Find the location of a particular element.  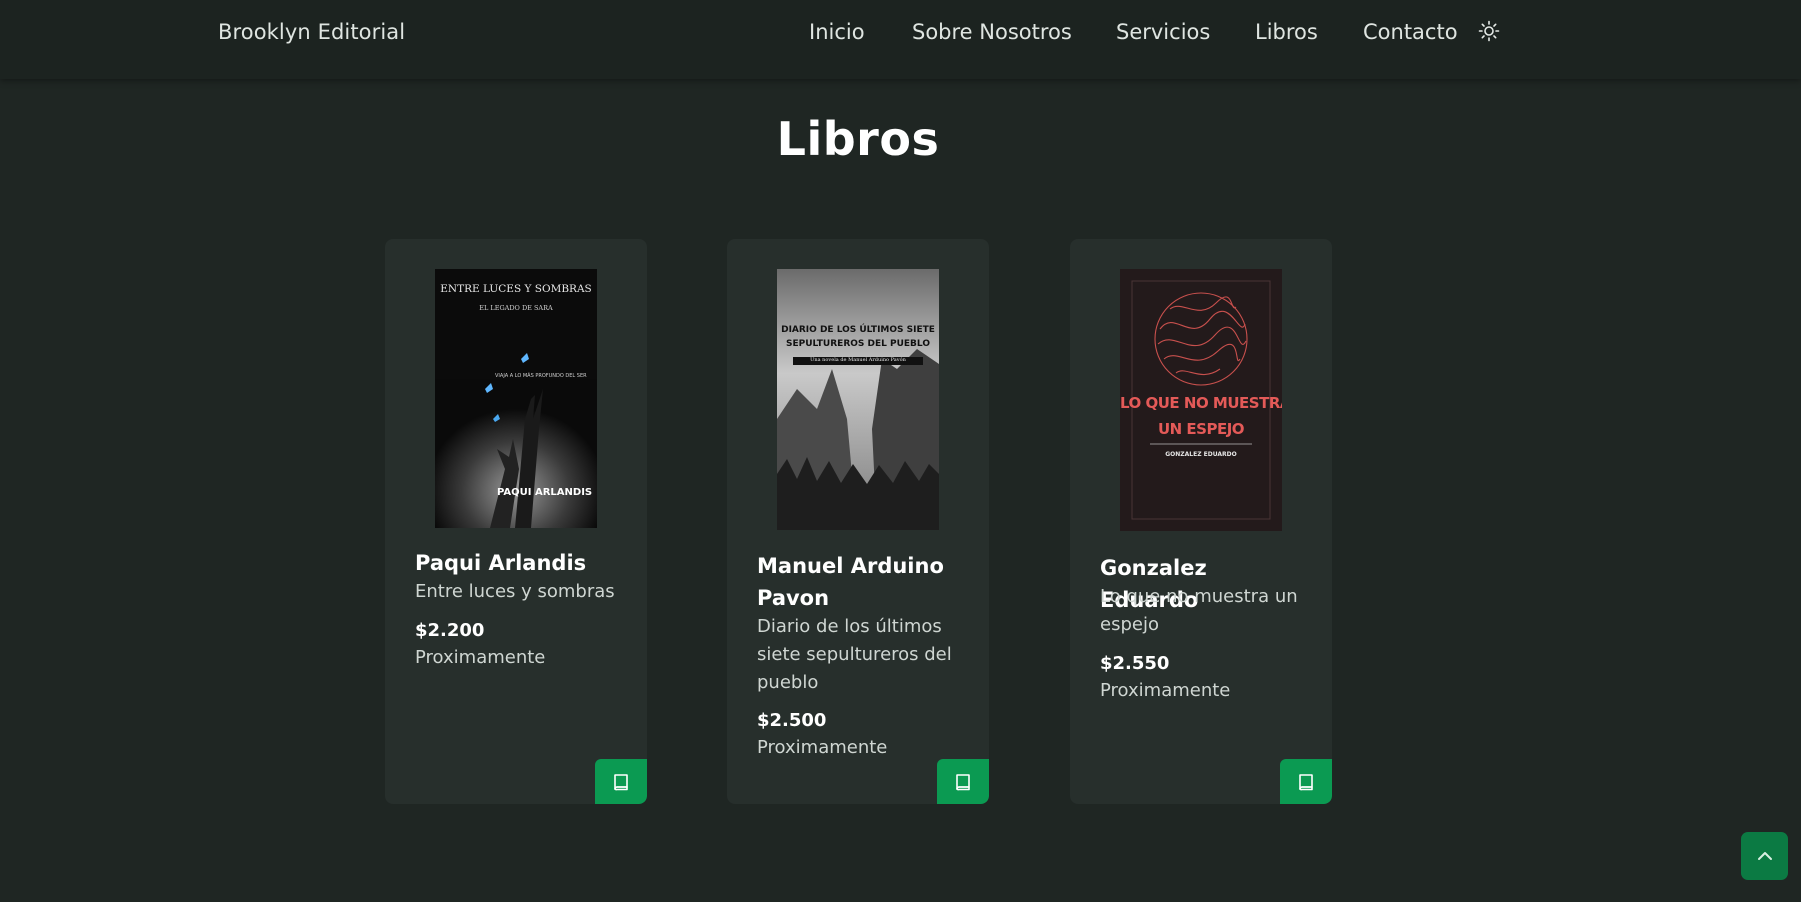

page-title: Libros is located at coordinates (858, 139).